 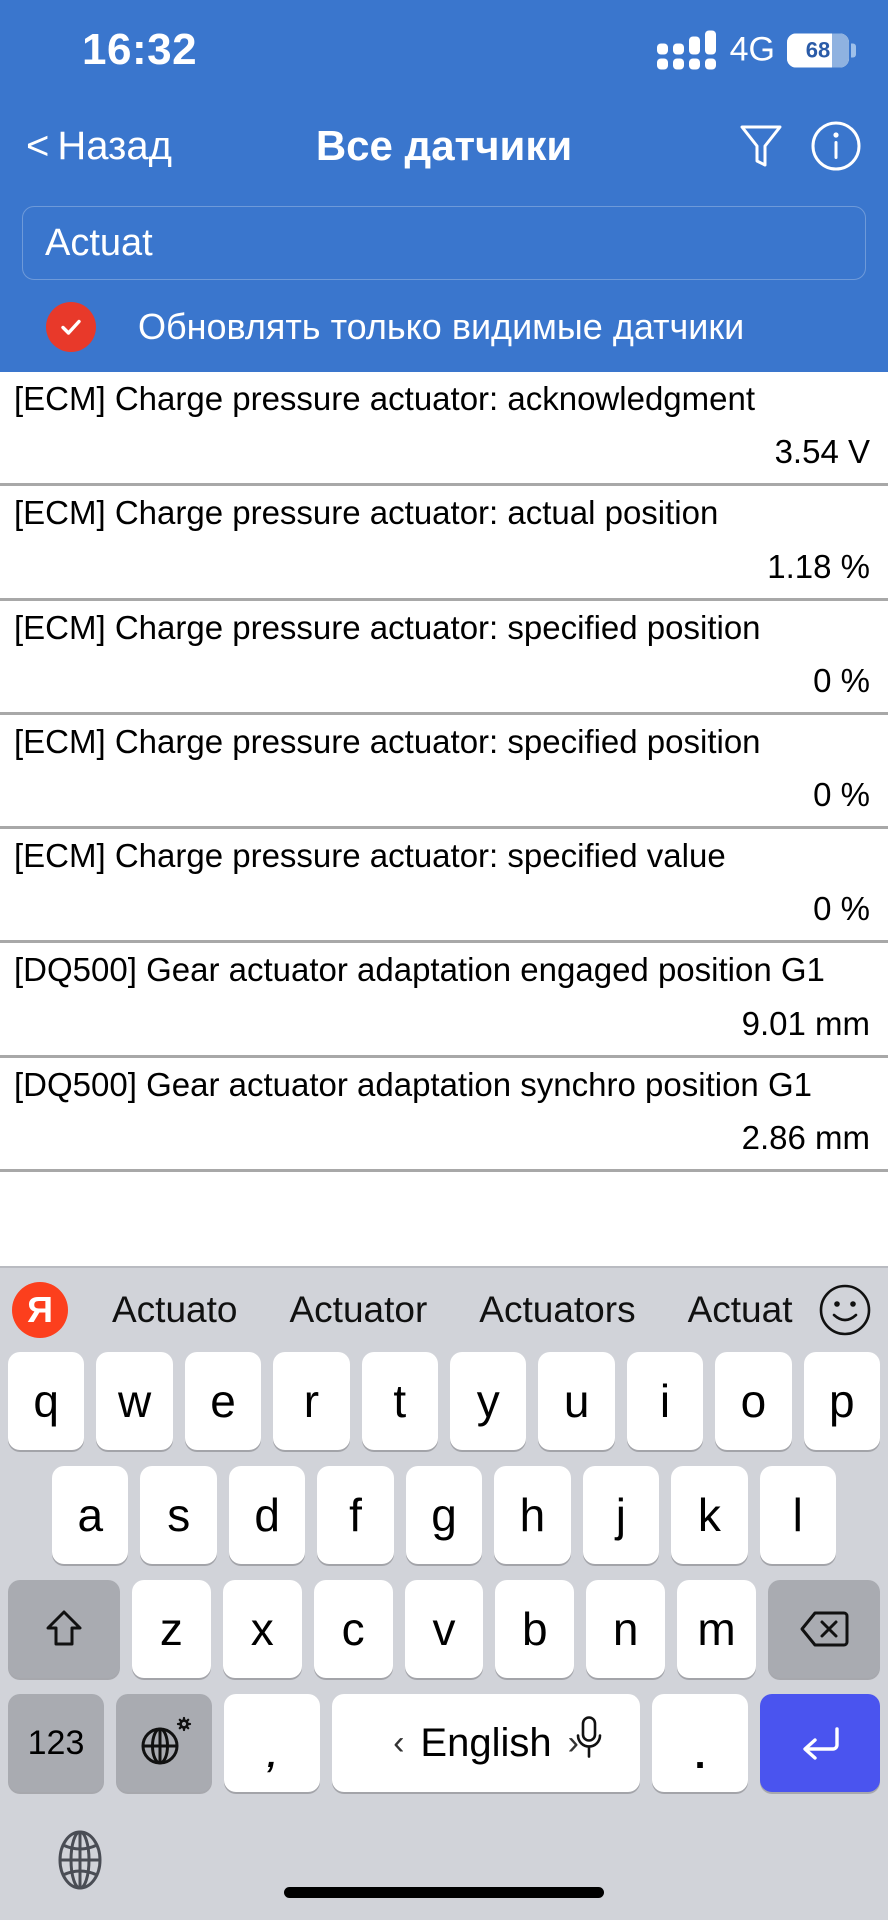 I want to click on key-g: g, so click(x=444, y=1515).